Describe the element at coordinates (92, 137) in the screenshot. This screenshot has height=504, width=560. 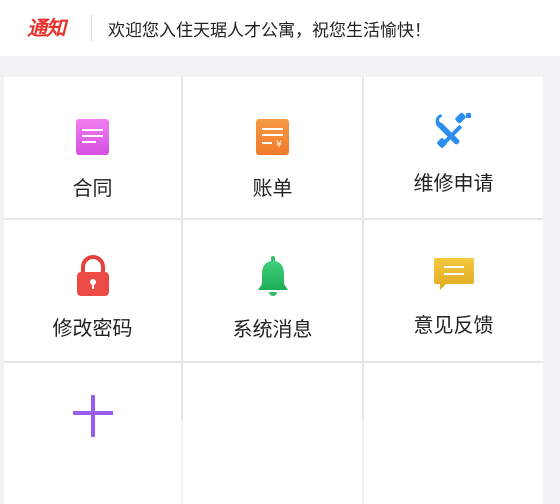
I see `contract-icon` at that location.